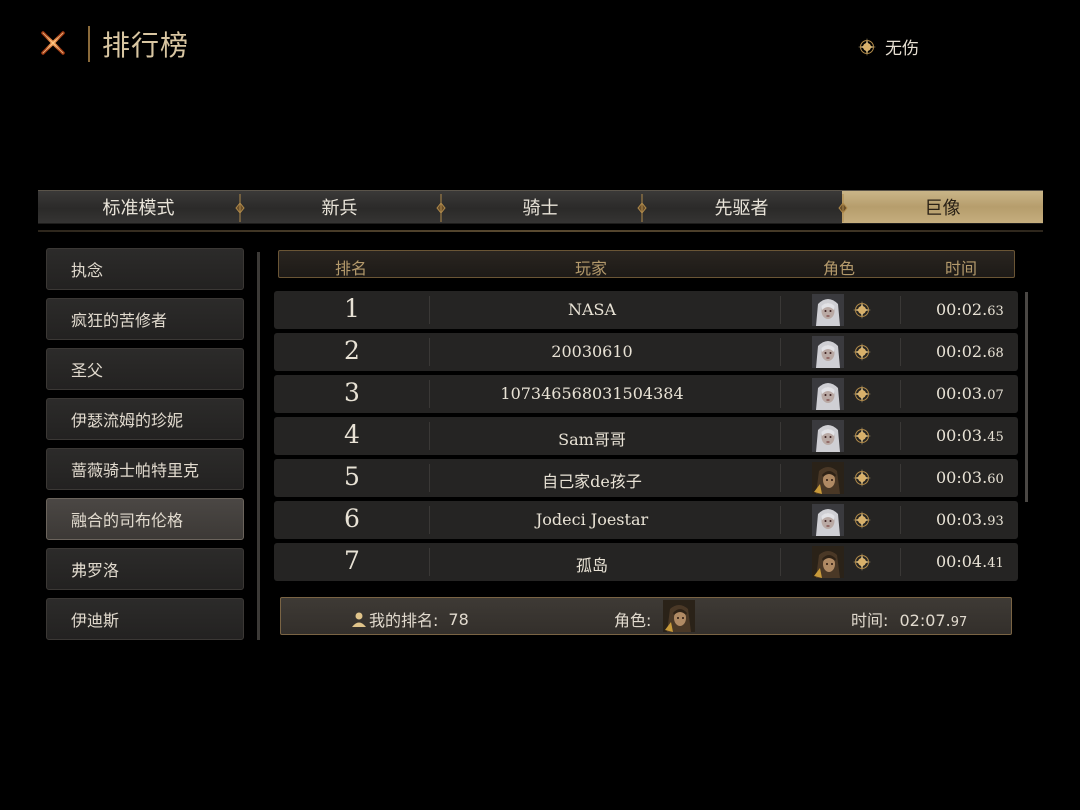 This screenshot has height=810, width=1080. I want to click on boss-item: 疯狂的苦修者, so click(145, 319).